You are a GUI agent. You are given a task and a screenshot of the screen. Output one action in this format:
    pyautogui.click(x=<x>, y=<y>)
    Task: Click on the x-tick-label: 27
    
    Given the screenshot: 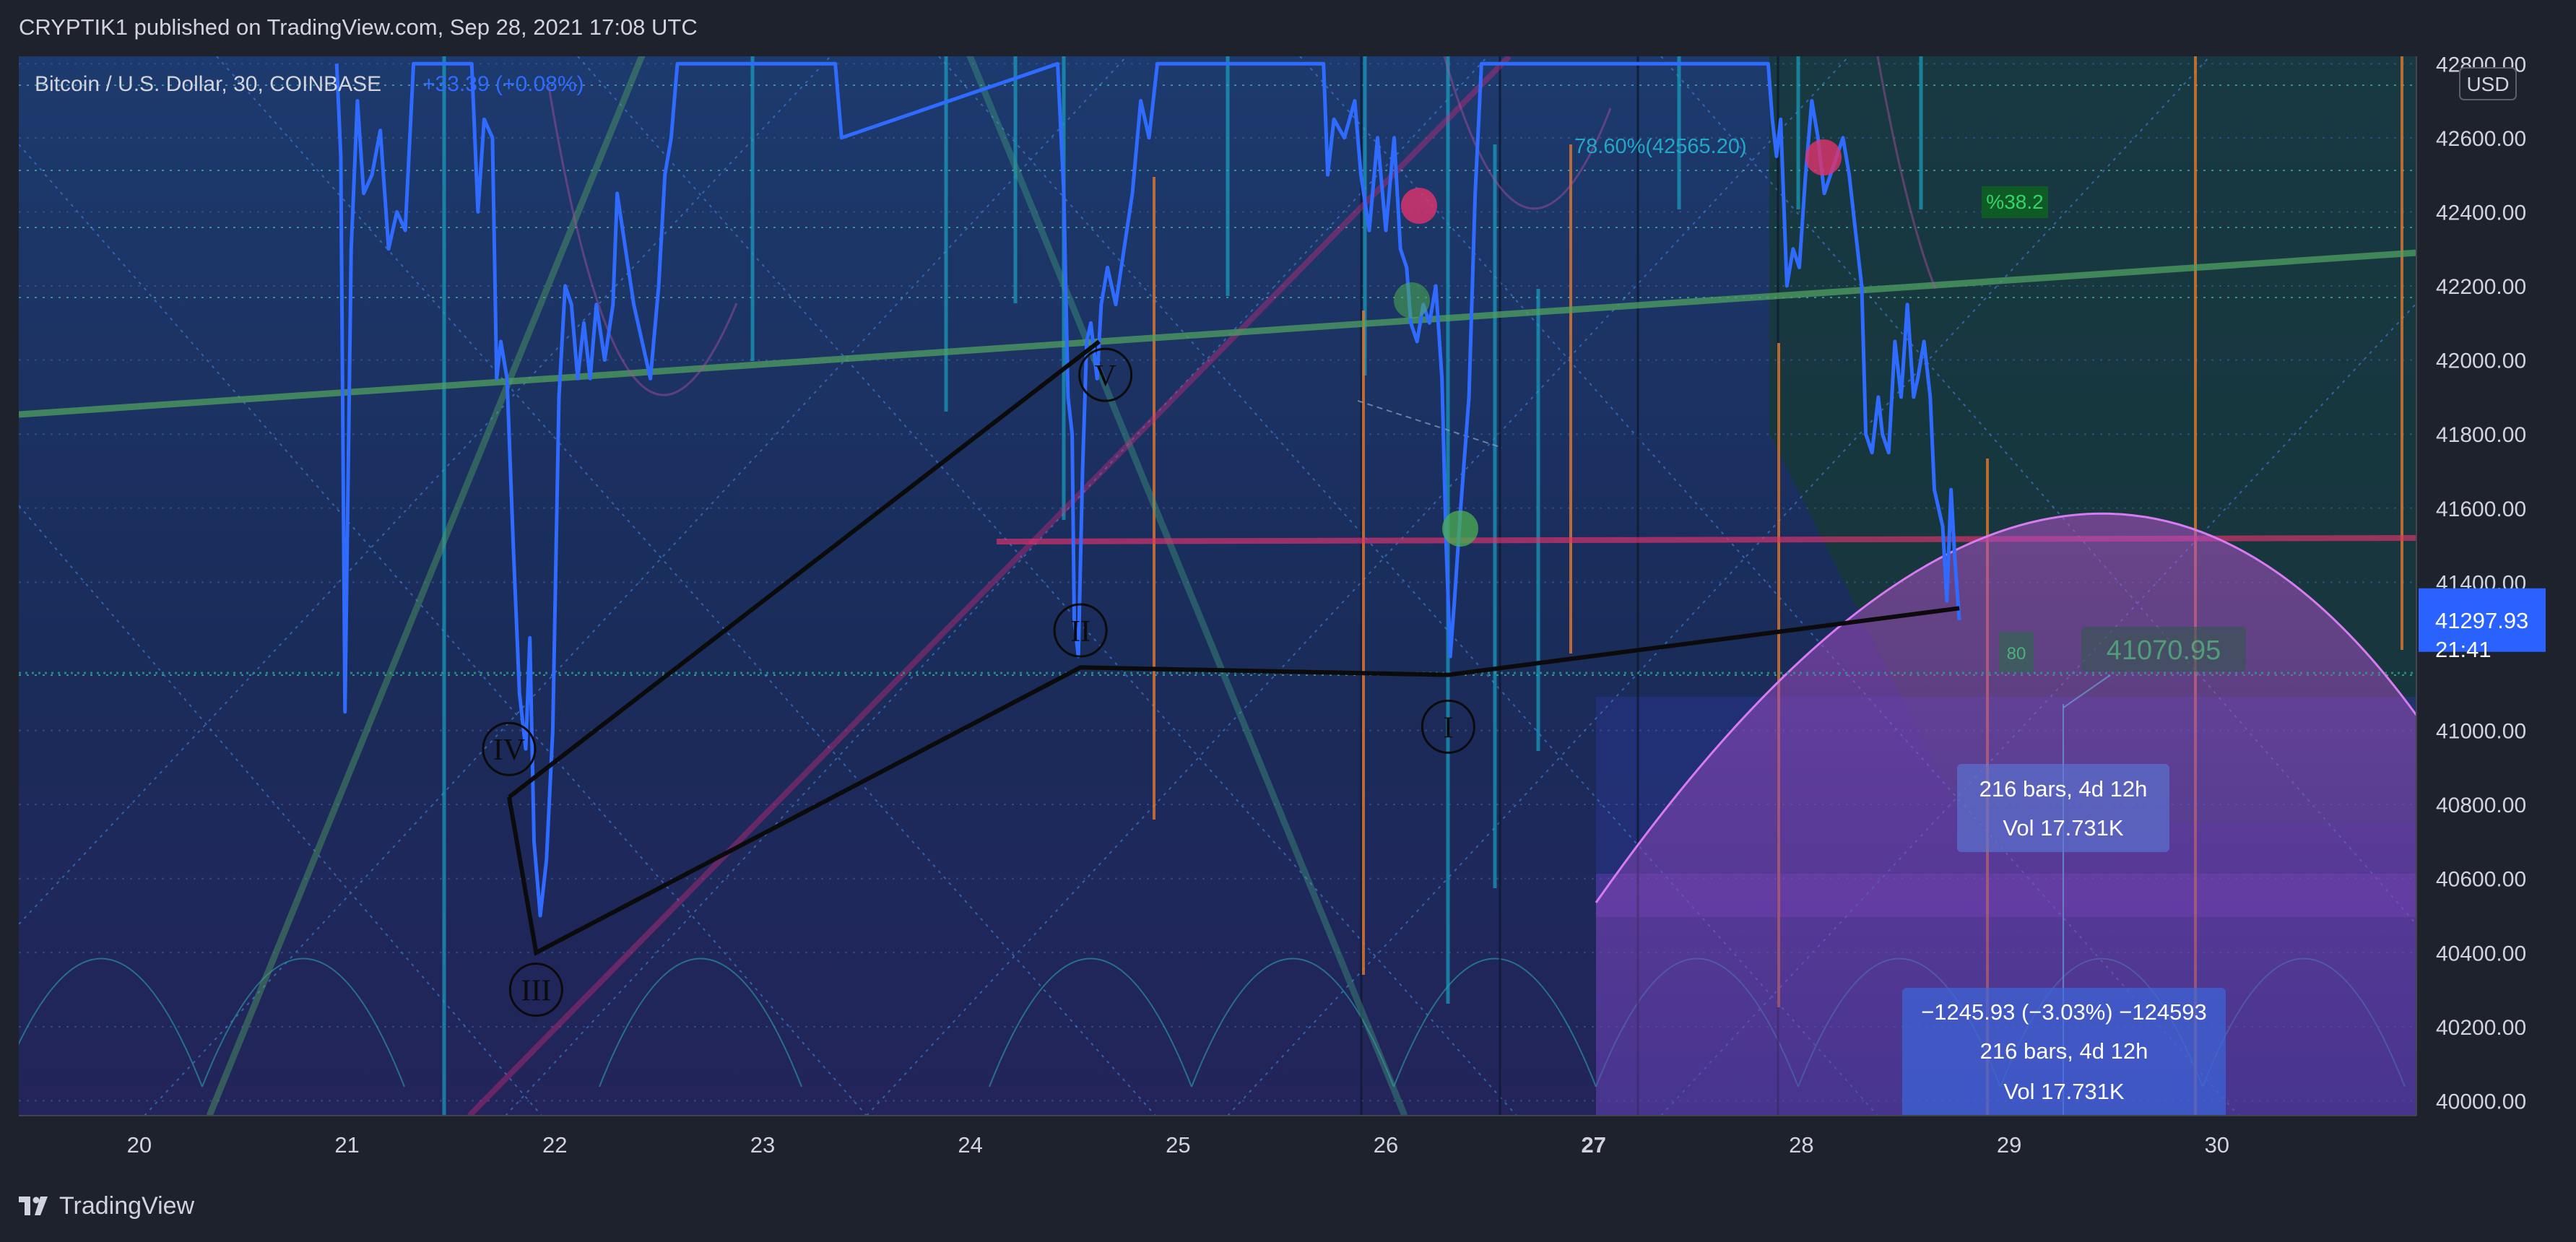 What is the action you would take?
    pyautogui.click(x=1593, y=1145)
    